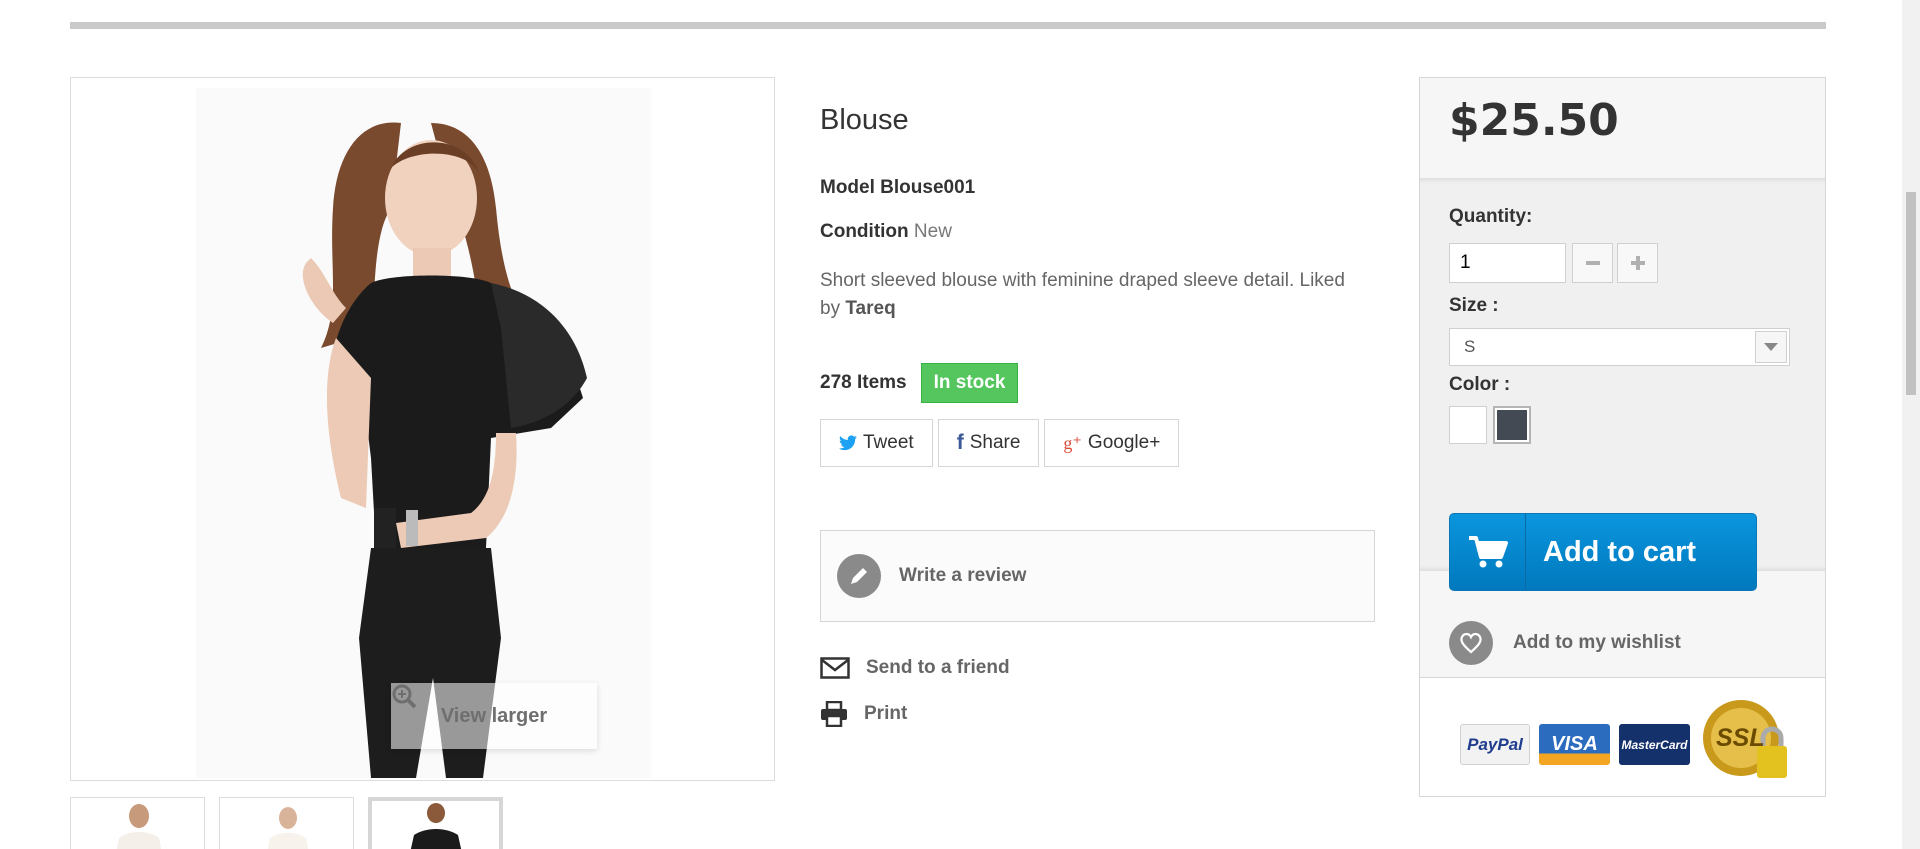 This screenshot has width=1920, height=849. I want to click on add-to-cart-button: Add to cart, so click(1603, 552).